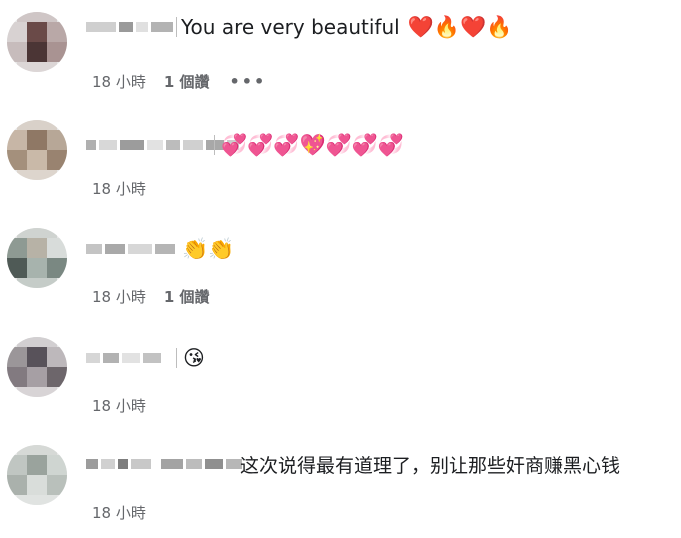  What do you see at coordinates (313, 144) in the screenshot?
I see `emoji-group: 💞💞💞💖💞💞💞` at bounding box center [313, 144].